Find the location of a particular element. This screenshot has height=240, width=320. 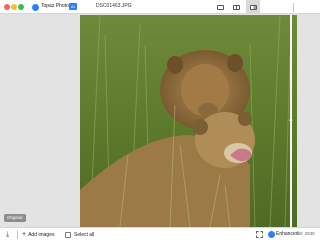

add-images-label: Add images is located at coordinates (41, 234).